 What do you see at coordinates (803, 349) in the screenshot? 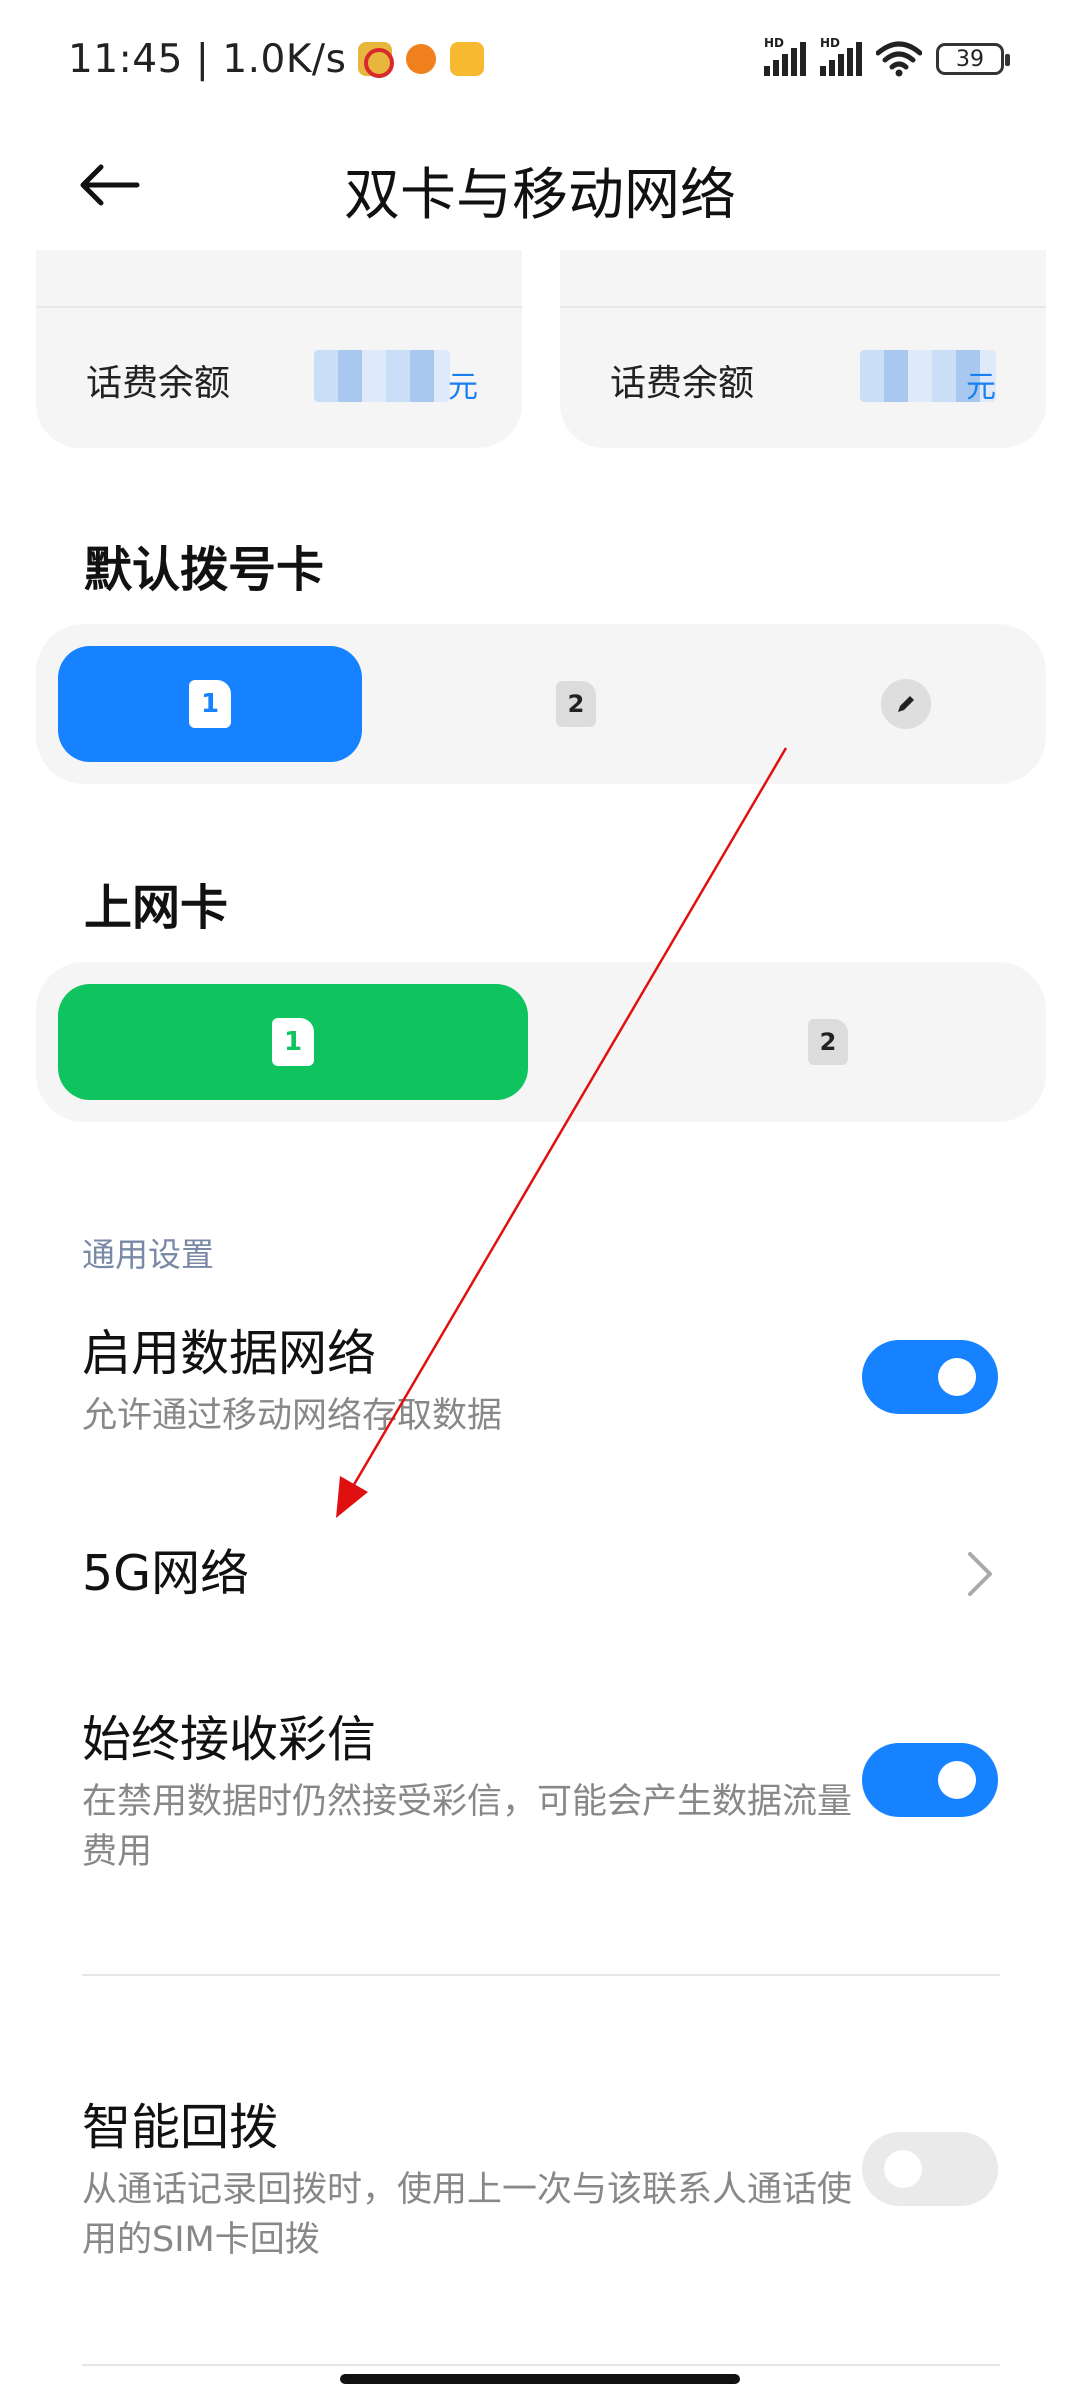
I see `balance-card-sim2: 话费余额 元` at bounding box center [803, 349].